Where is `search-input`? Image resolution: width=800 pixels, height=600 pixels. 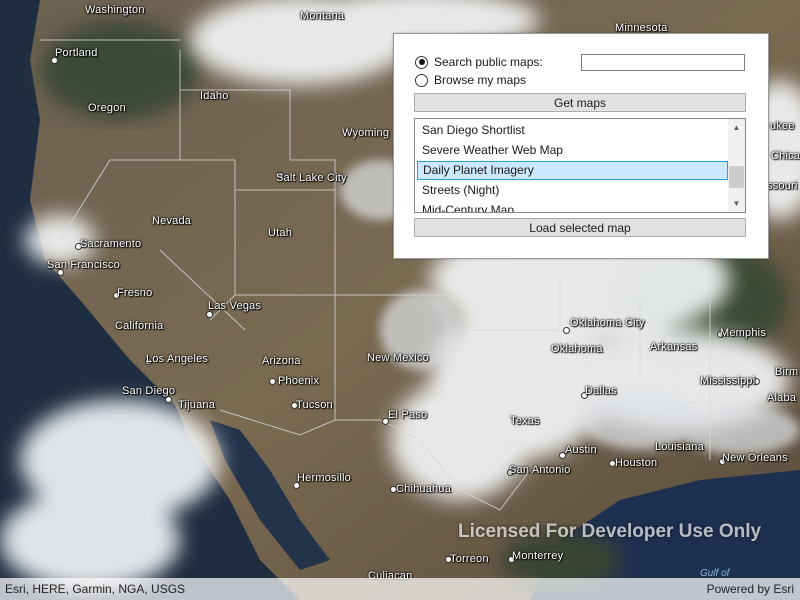
search-input is located at coordinates (663, 62).